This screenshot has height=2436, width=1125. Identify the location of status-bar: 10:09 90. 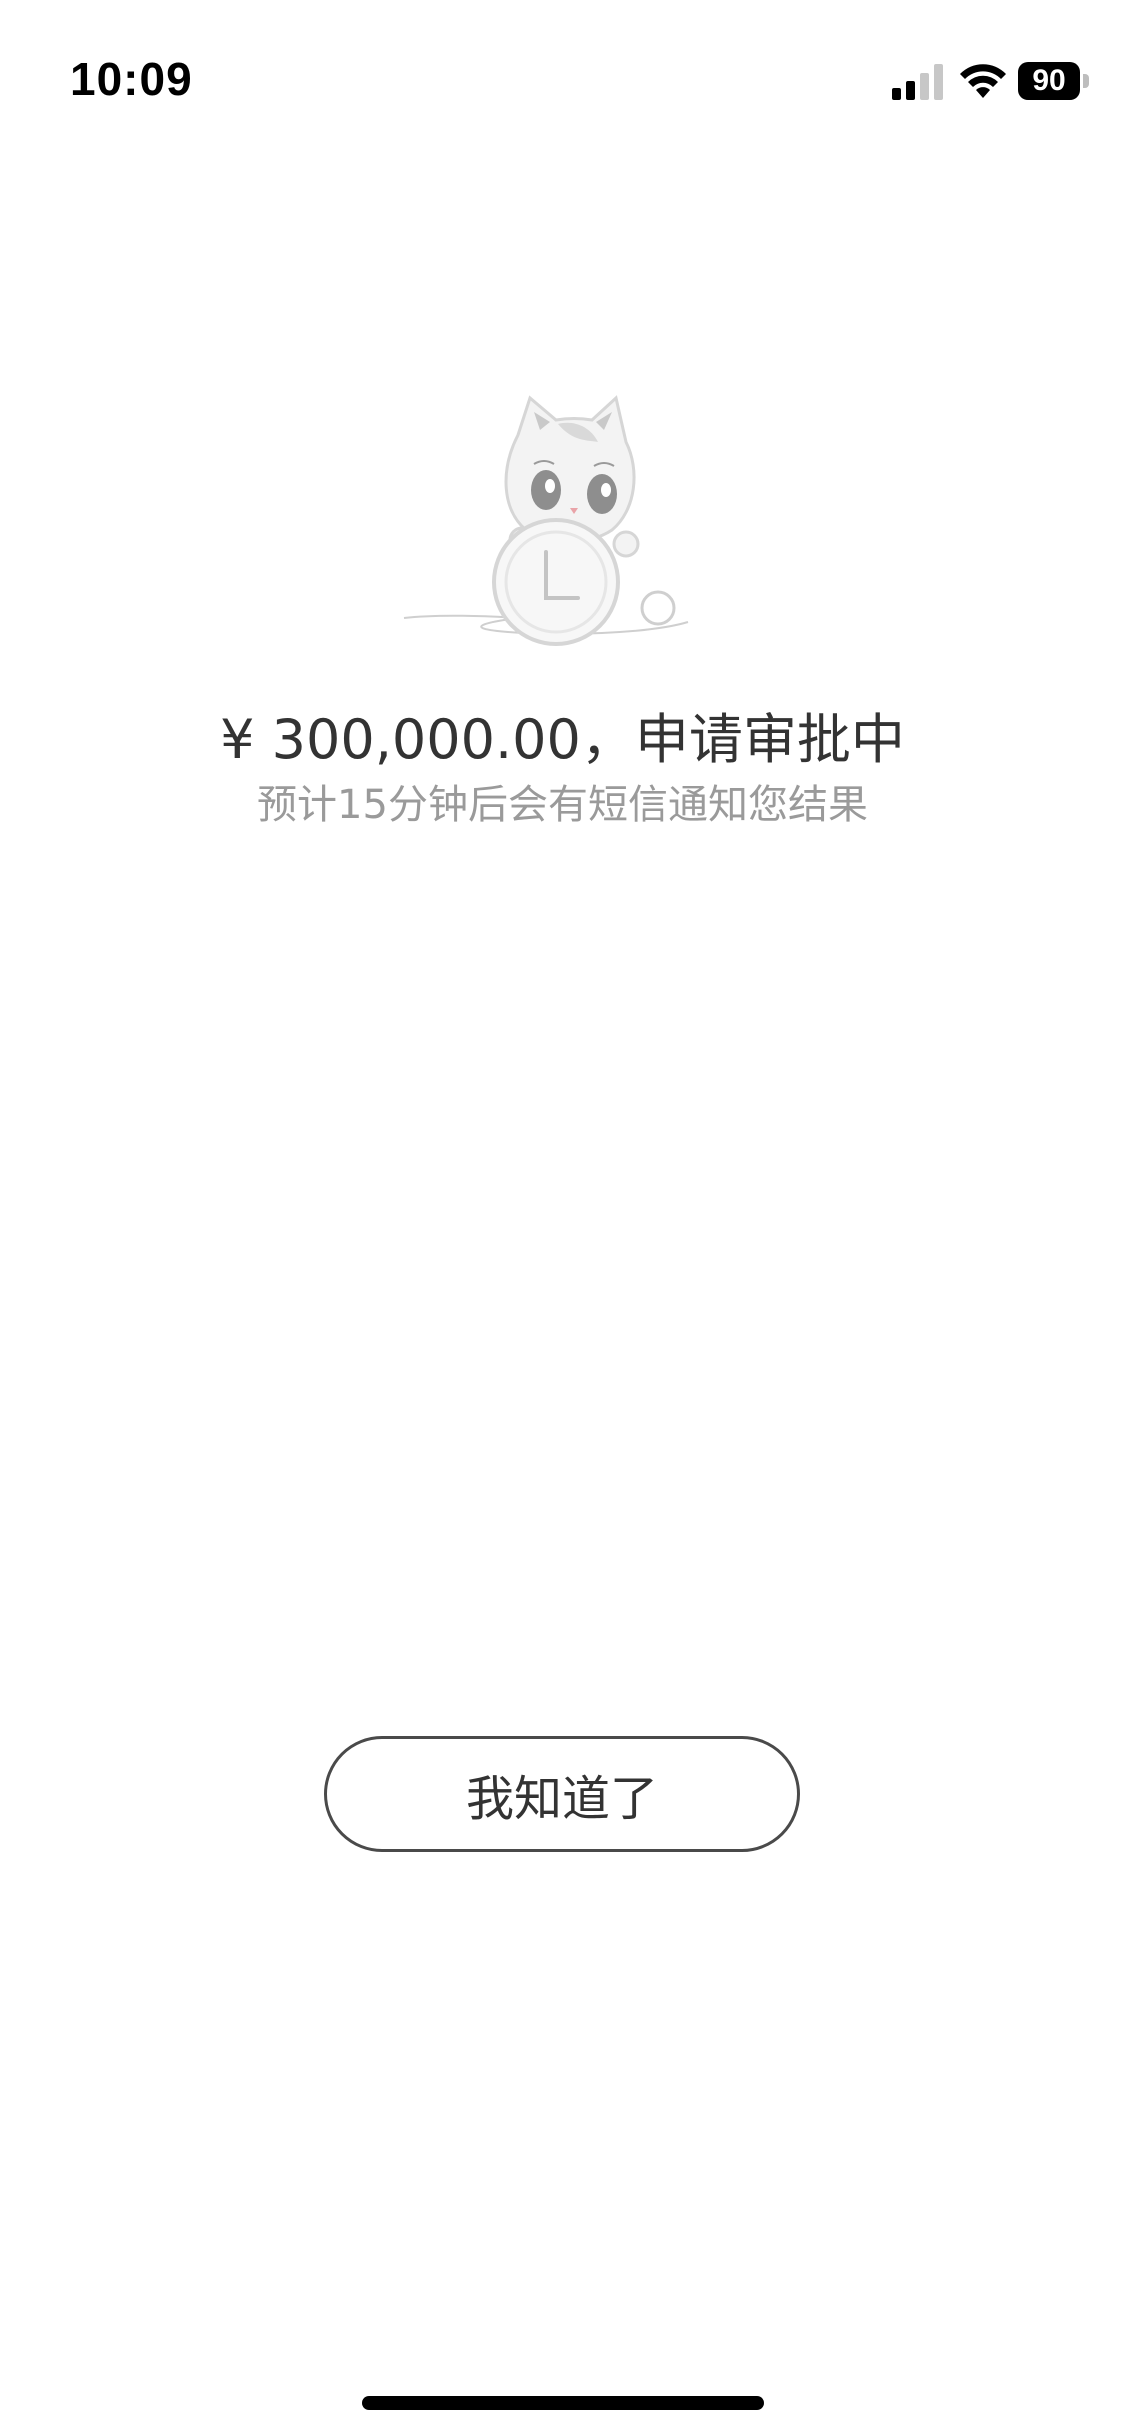
(562, 70).